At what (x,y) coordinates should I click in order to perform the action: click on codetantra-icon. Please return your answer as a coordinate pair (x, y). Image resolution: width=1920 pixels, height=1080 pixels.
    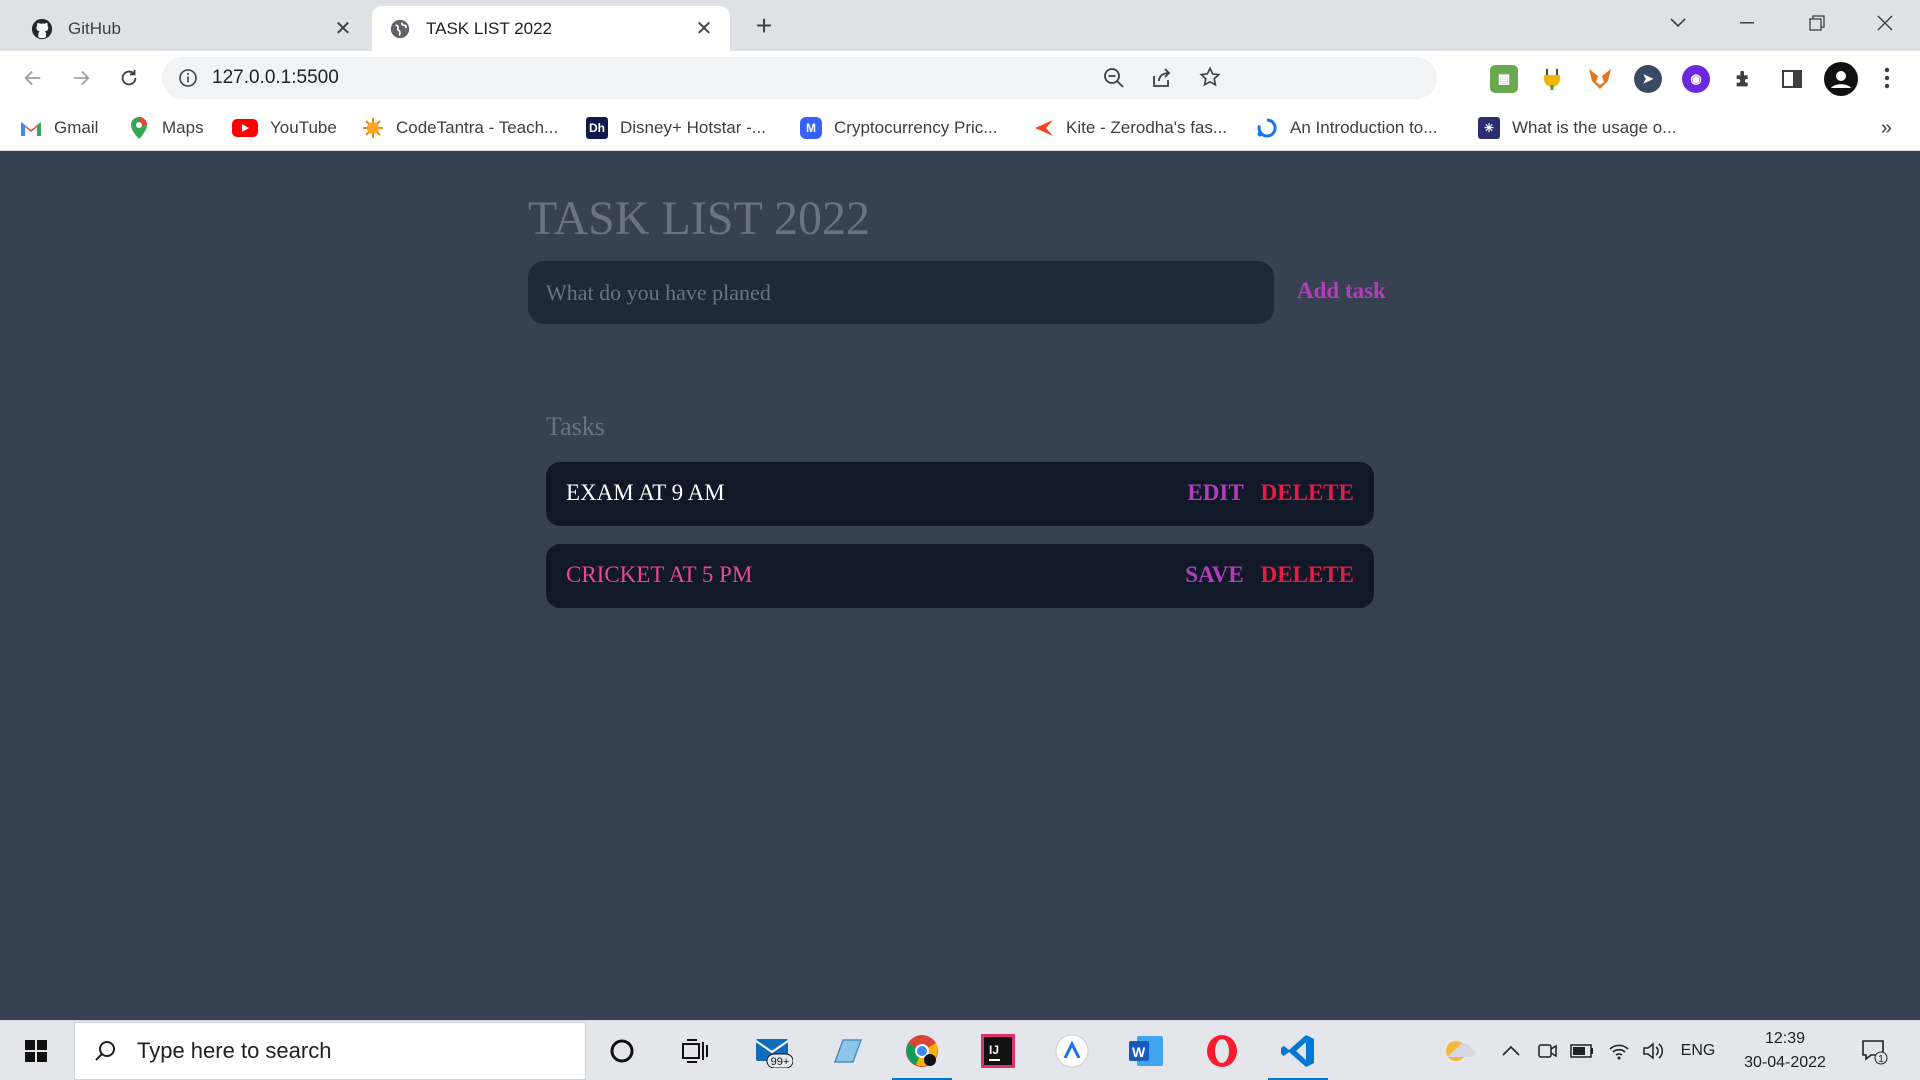
    Looking at the image, I should click on (373, 128).